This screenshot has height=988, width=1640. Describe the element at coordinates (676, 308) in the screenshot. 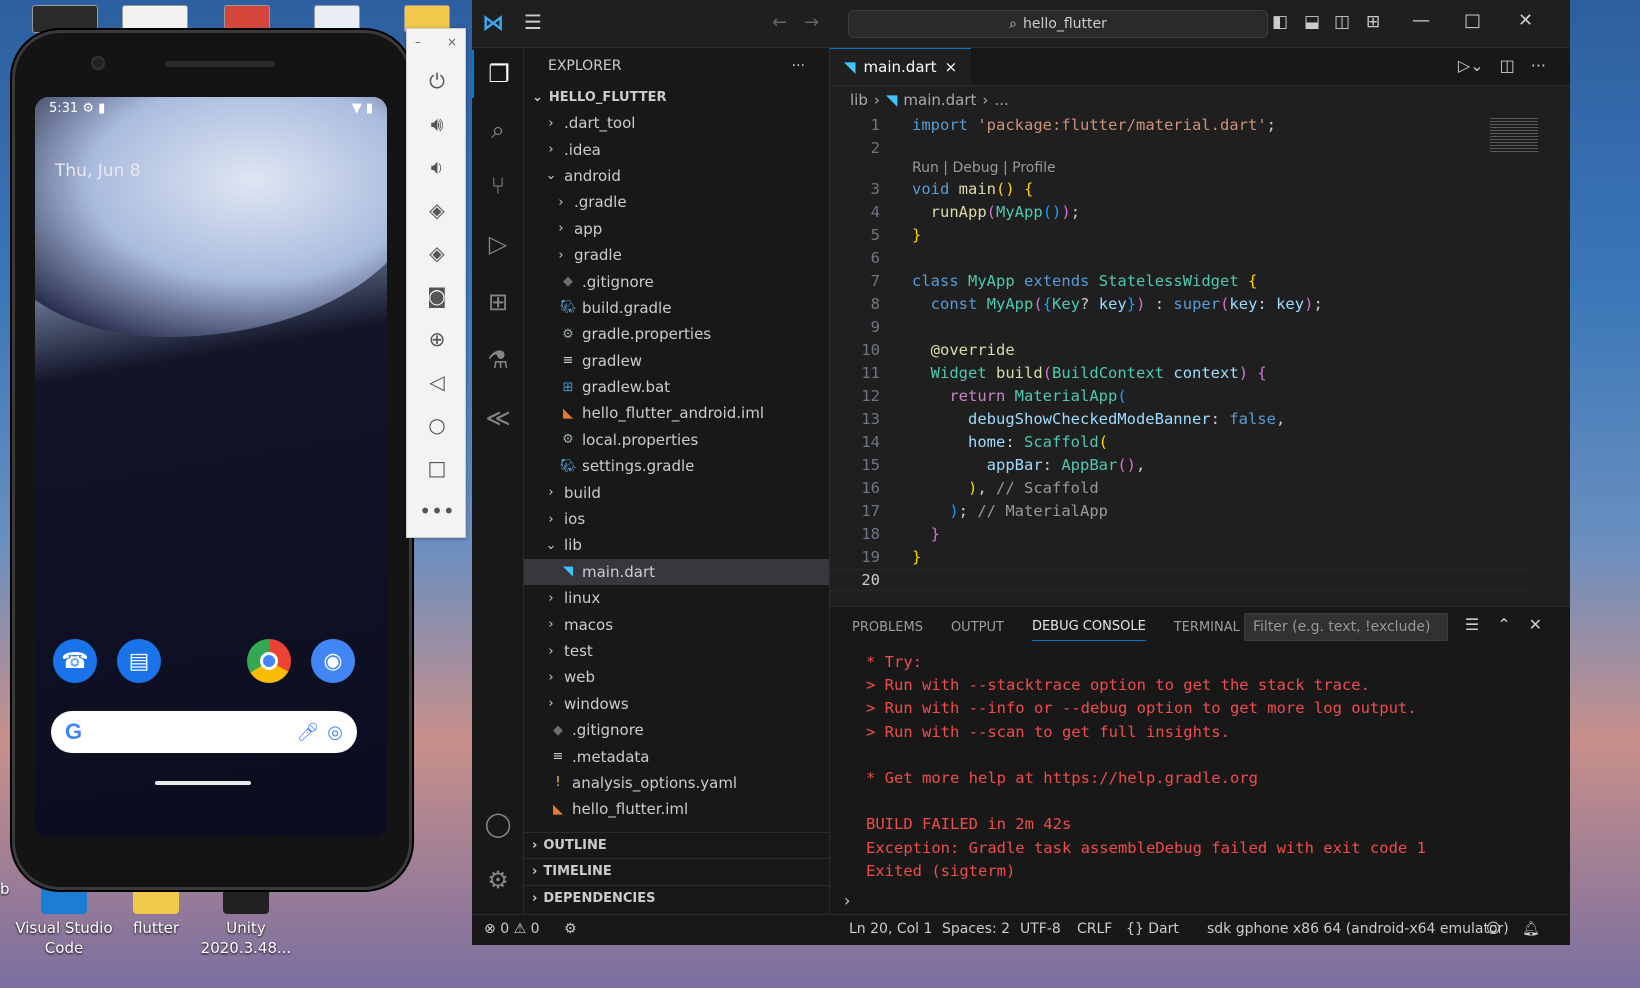

I see `tree-file: 🐘︎ build.gradle` at that location.